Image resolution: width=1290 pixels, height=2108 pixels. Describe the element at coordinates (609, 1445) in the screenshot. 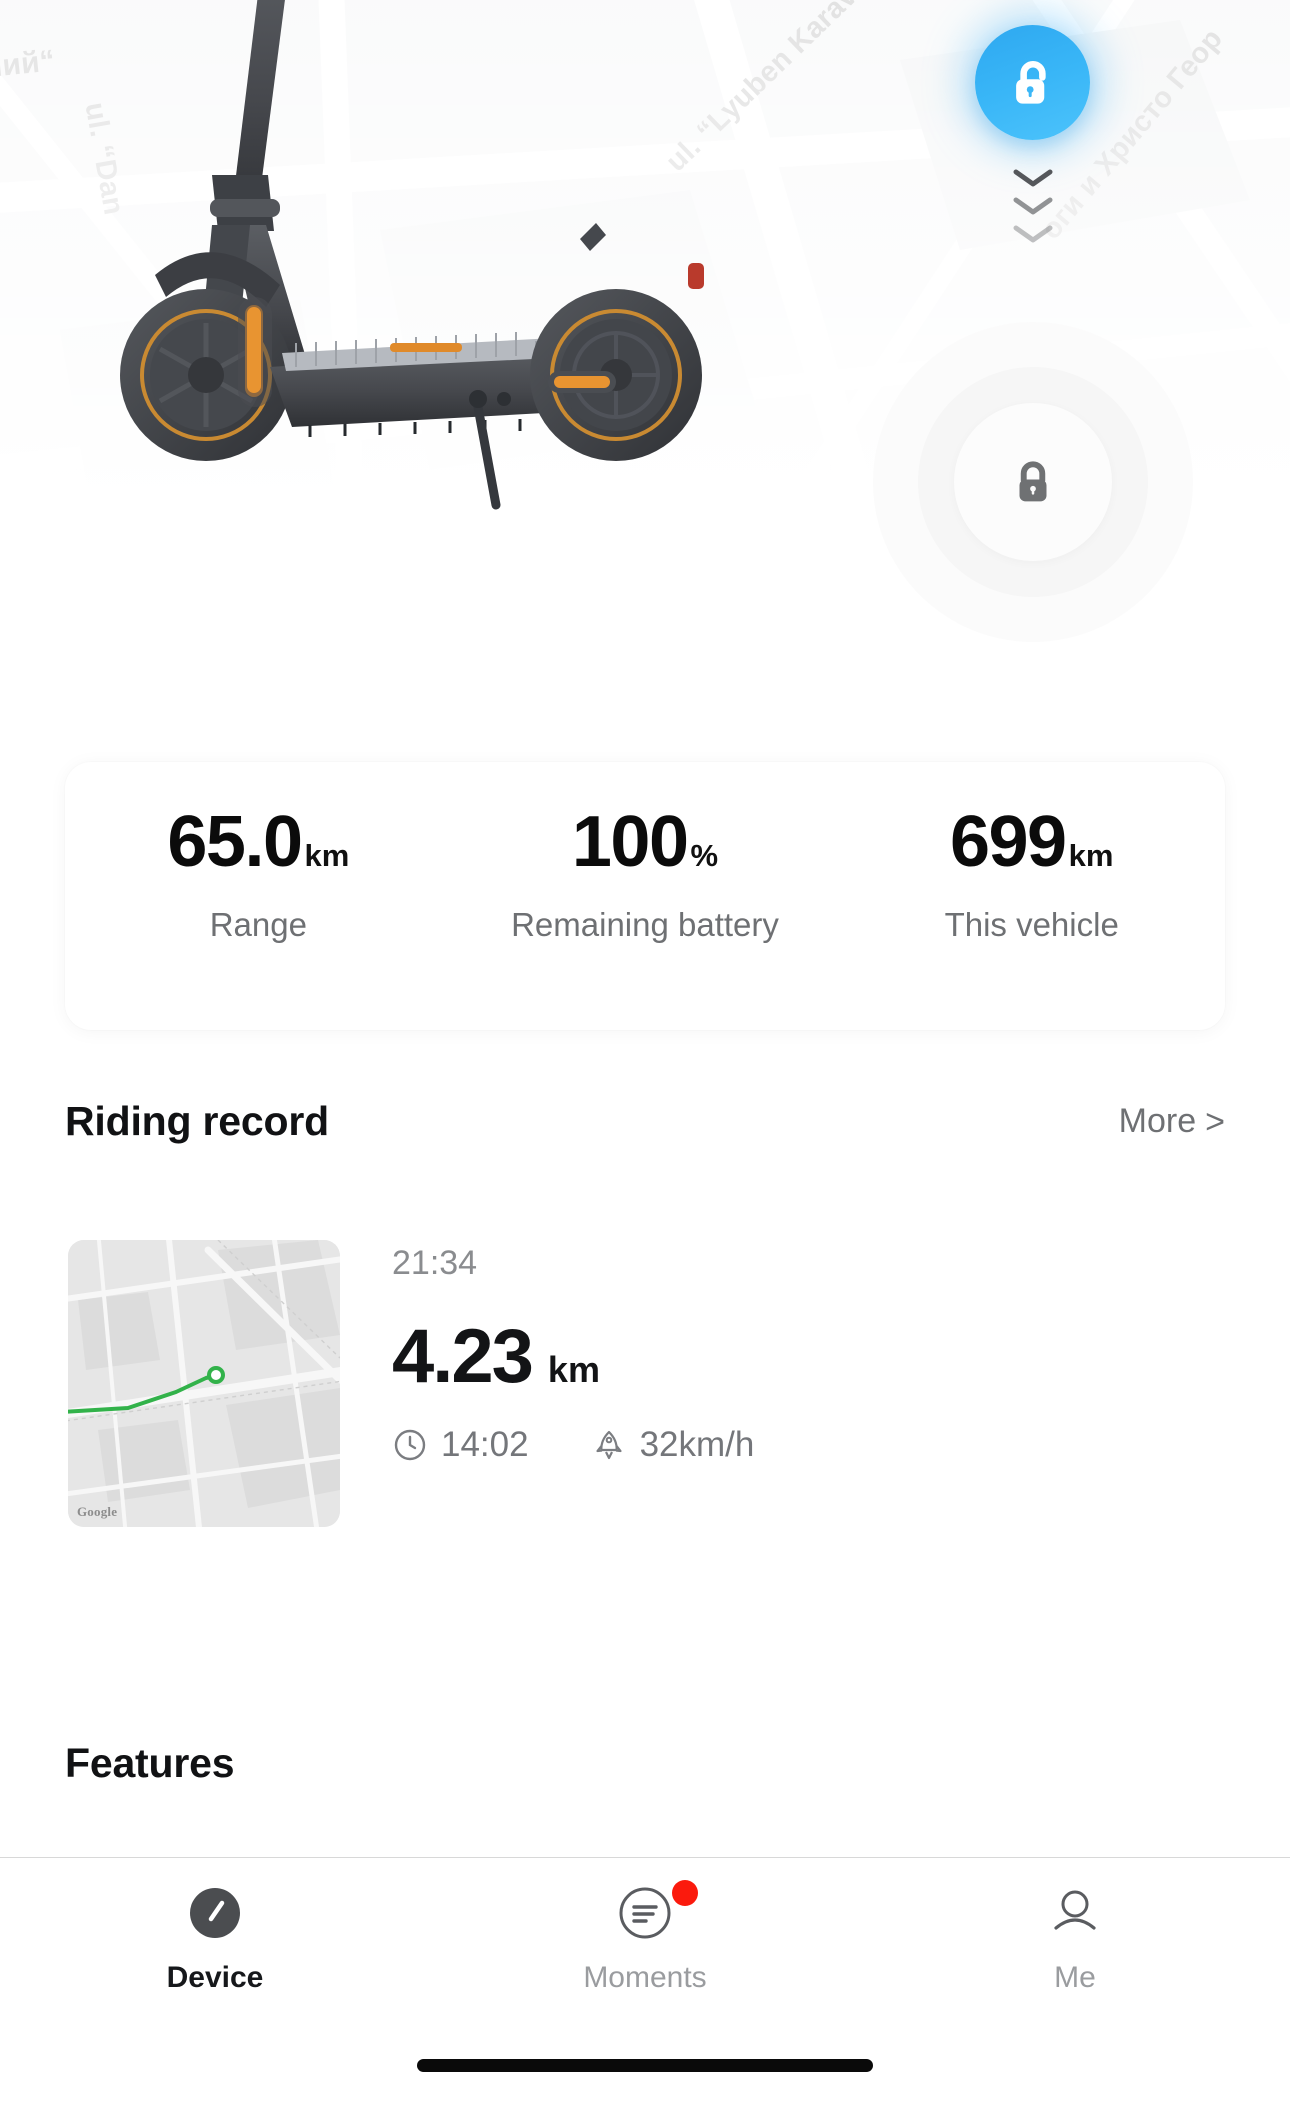

I see `rocket-icon` at that location.